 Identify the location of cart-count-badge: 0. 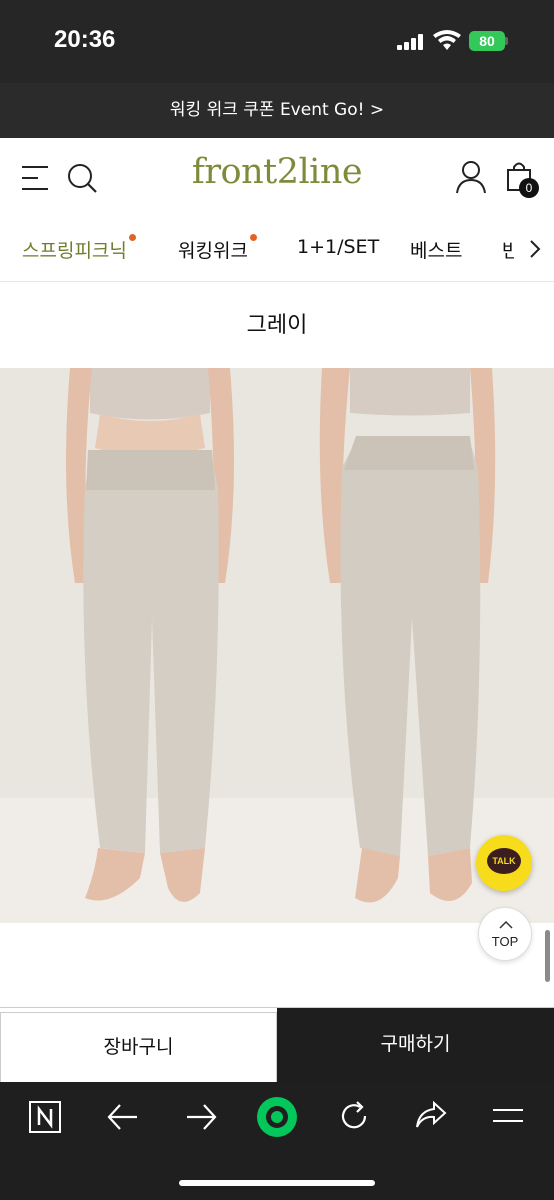
(529, 188).